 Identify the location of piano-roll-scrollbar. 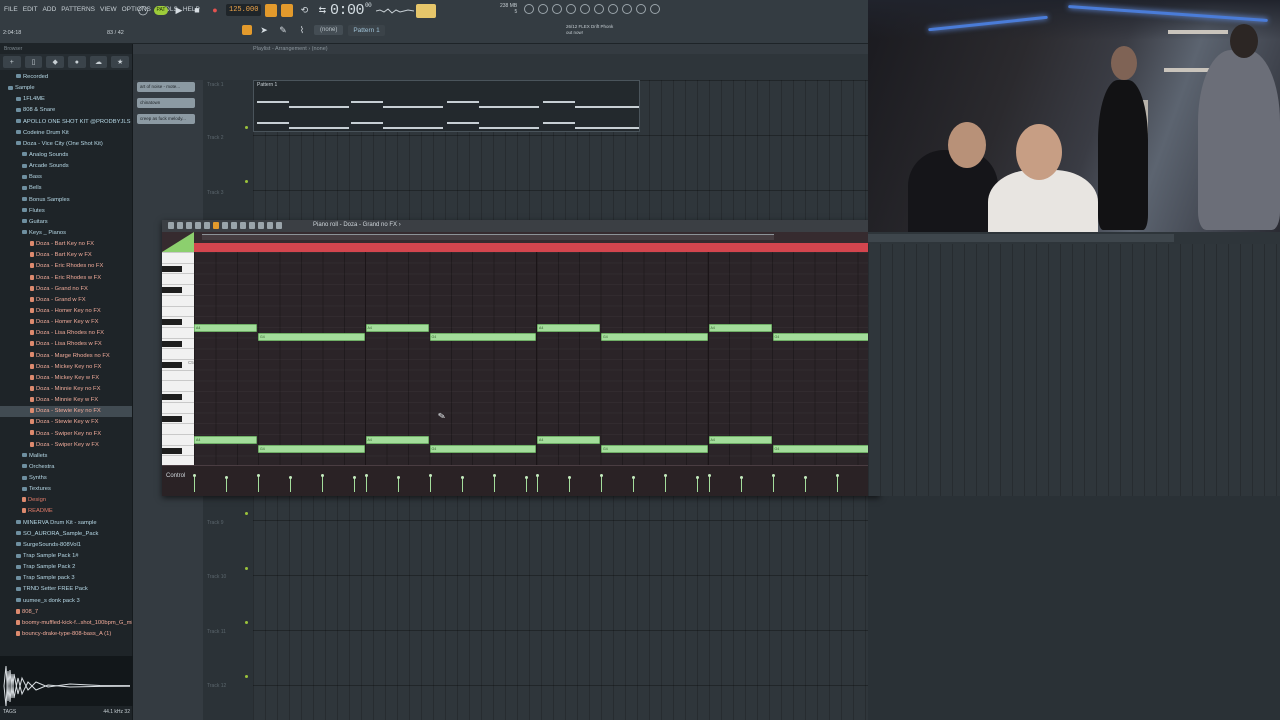
(488, 237).